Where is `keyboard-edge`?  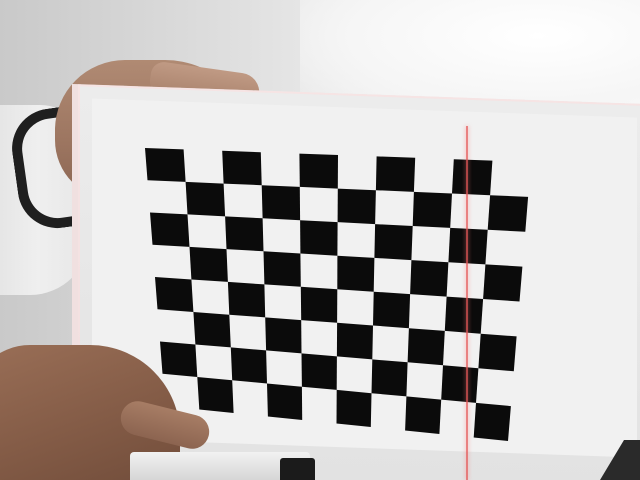 keyboard-edge is located at coordinates (297, 469).